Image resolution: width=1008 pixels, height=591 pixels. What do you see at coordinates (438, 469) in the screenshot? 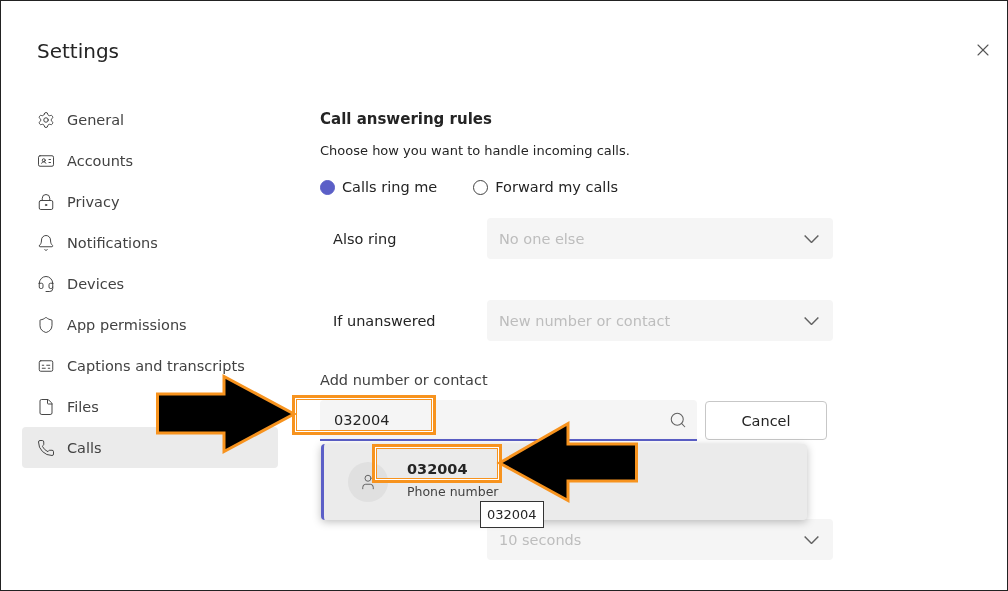
I see `suggestion-name: 032004` at bounding box center [438, 469].